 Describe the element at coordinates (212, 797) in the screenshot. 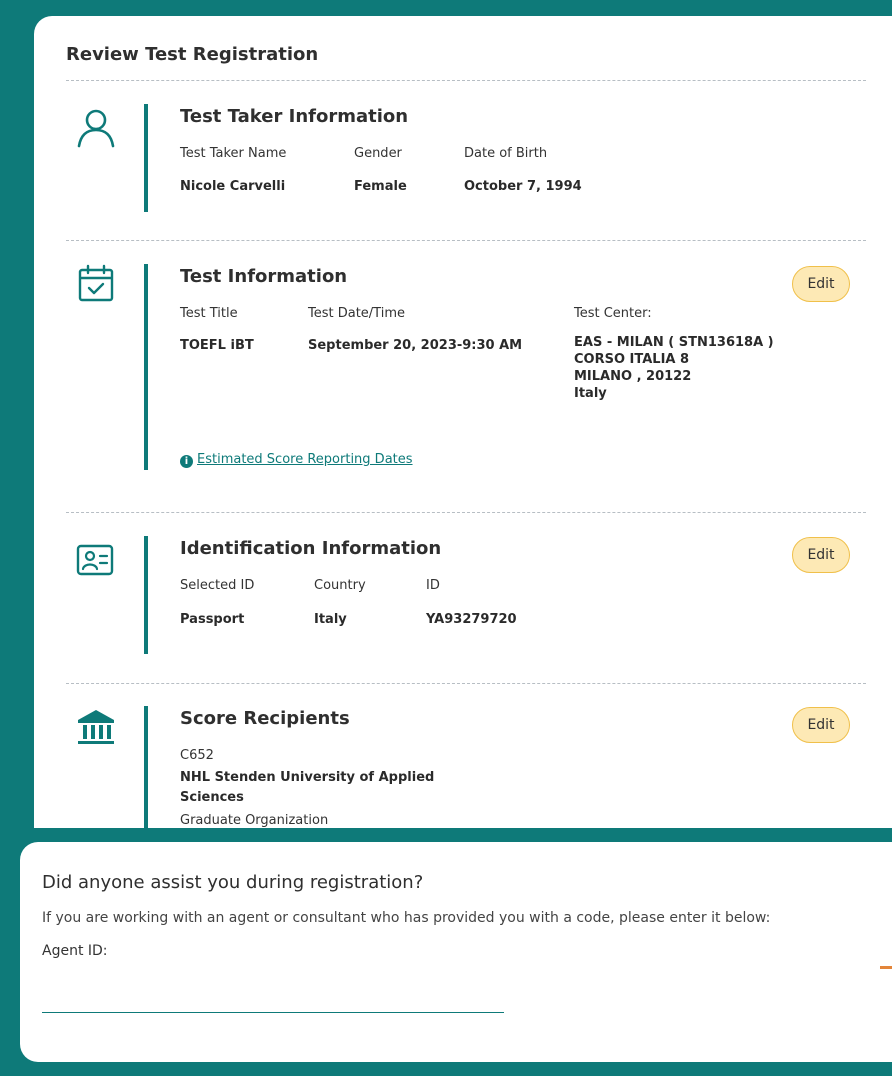

I see `recipient-name-line: Sciences` at that location.